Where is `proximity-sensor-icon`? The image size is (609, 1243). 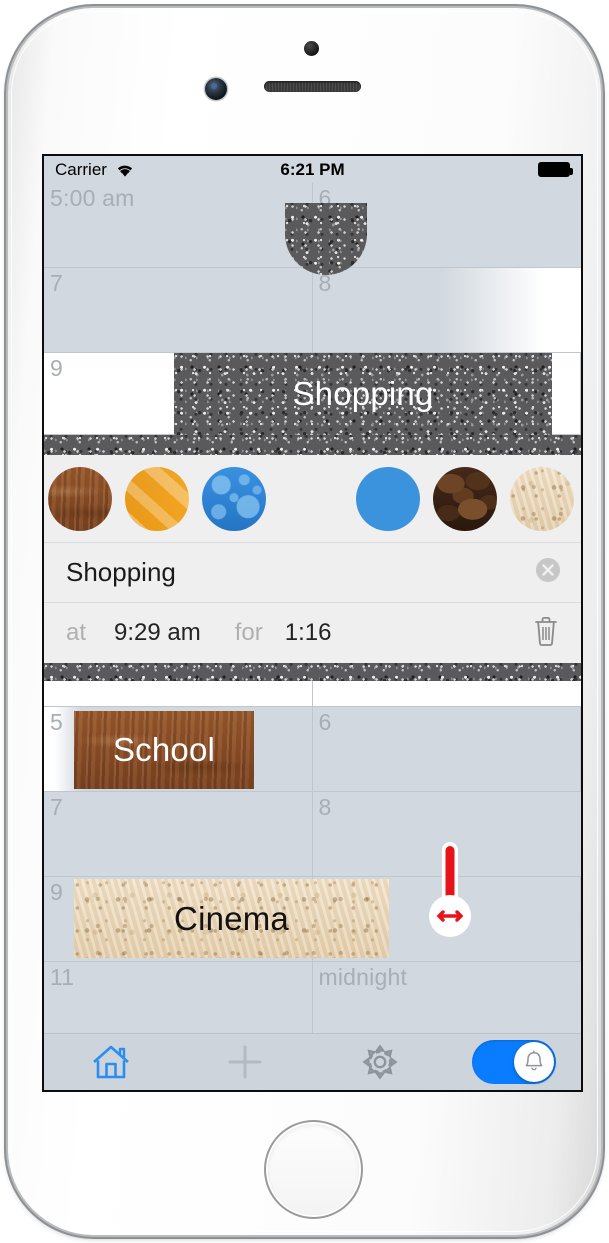 proximity-sensor-icon is located at coordinates (311, 48).